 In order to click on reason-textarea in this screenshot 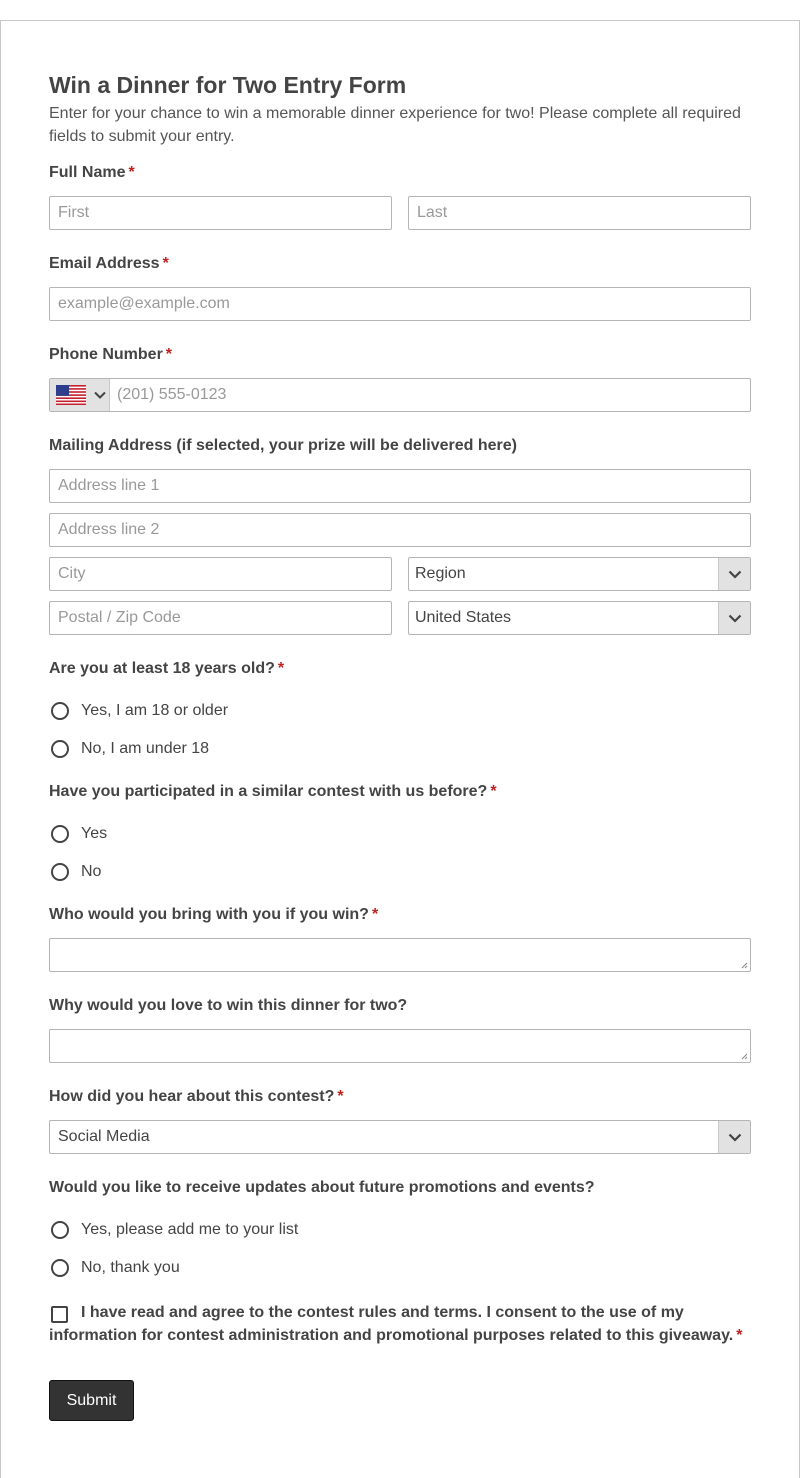, I will do `click(400, 1046)`.